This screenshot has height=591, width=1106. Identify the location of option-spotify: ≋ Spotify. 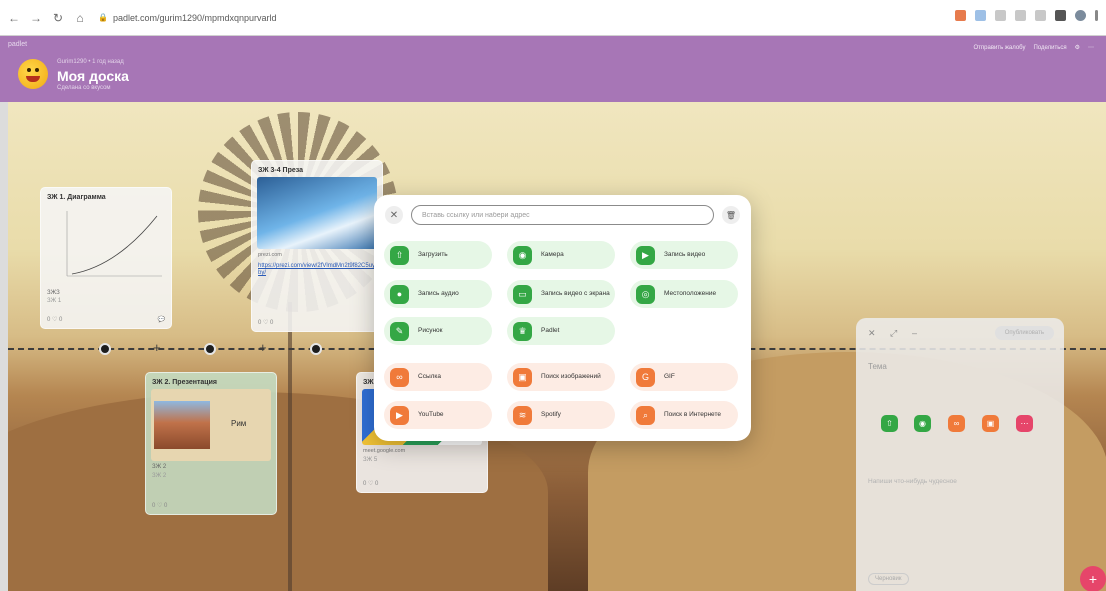
(561, 415).